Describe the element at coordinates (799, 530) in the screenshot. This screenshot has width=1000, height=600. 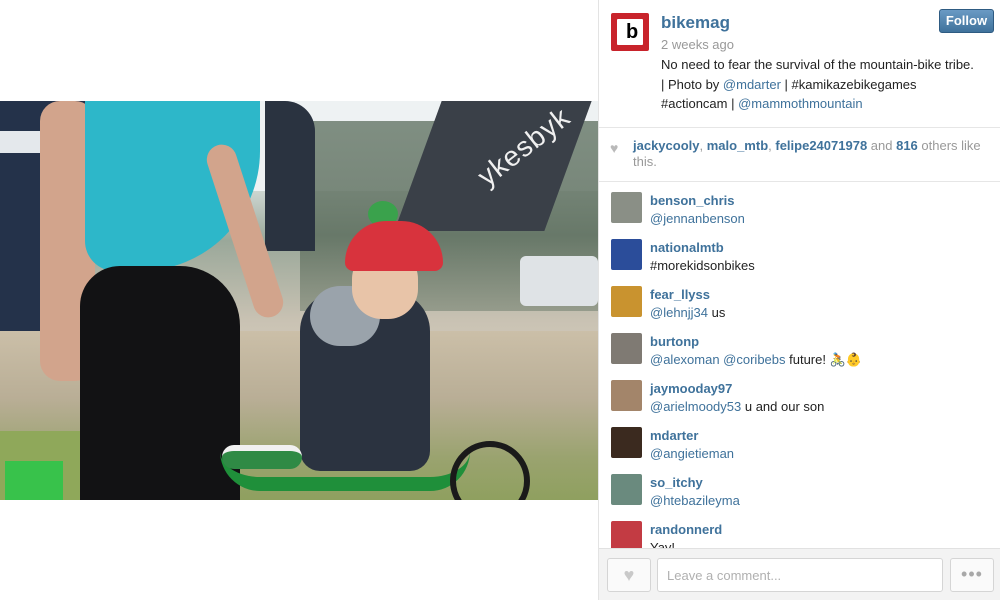
I see `list-item: randonnerd Yay!` at that location.